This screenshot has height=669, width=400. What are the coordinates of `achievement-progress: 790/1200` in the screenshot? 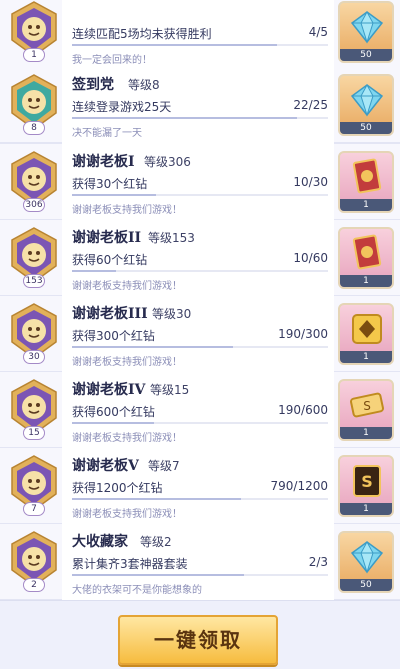 It's located at (299, 486).